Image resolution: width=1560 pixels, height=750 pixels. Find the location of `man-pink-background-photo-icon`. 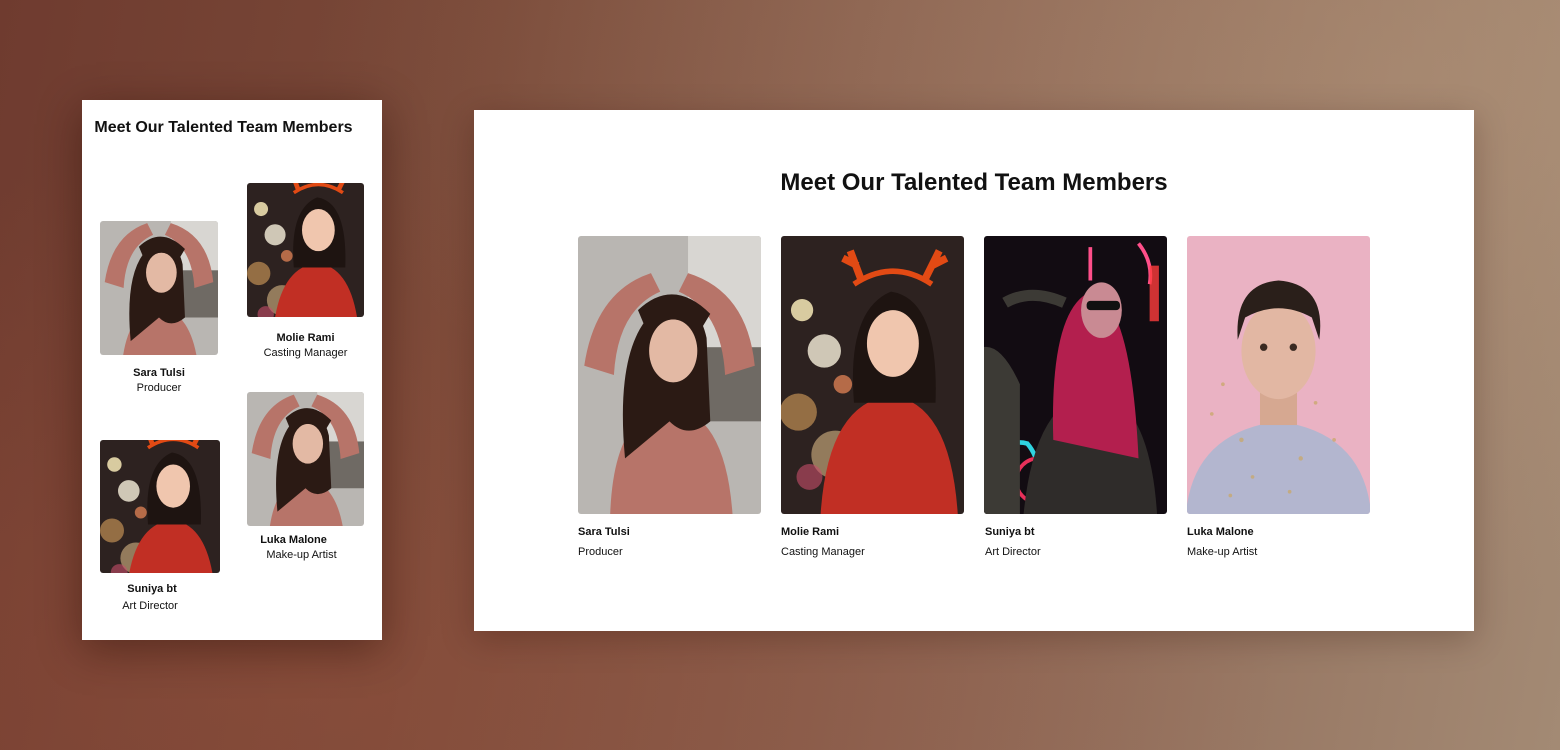

man-pink-background-photo-icon is located at coordinates (1278, 375).